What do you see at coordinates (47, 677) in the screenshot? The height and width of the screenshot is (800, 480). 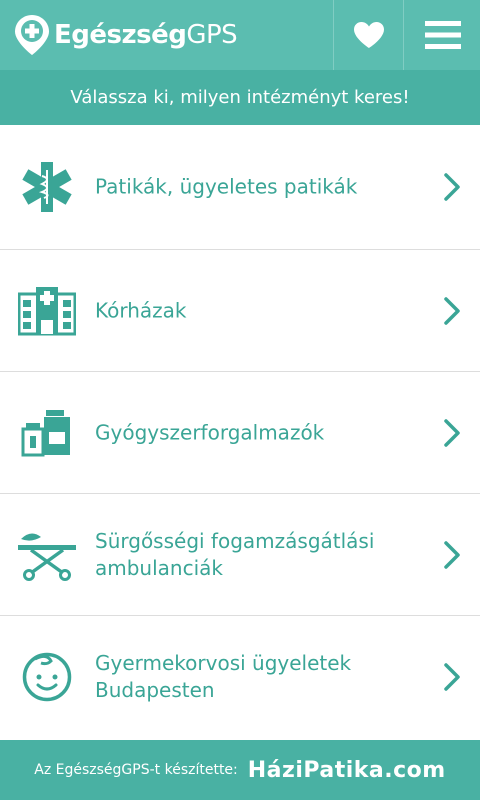 I see `baby-face-icon` at bounding box center [47, 677].